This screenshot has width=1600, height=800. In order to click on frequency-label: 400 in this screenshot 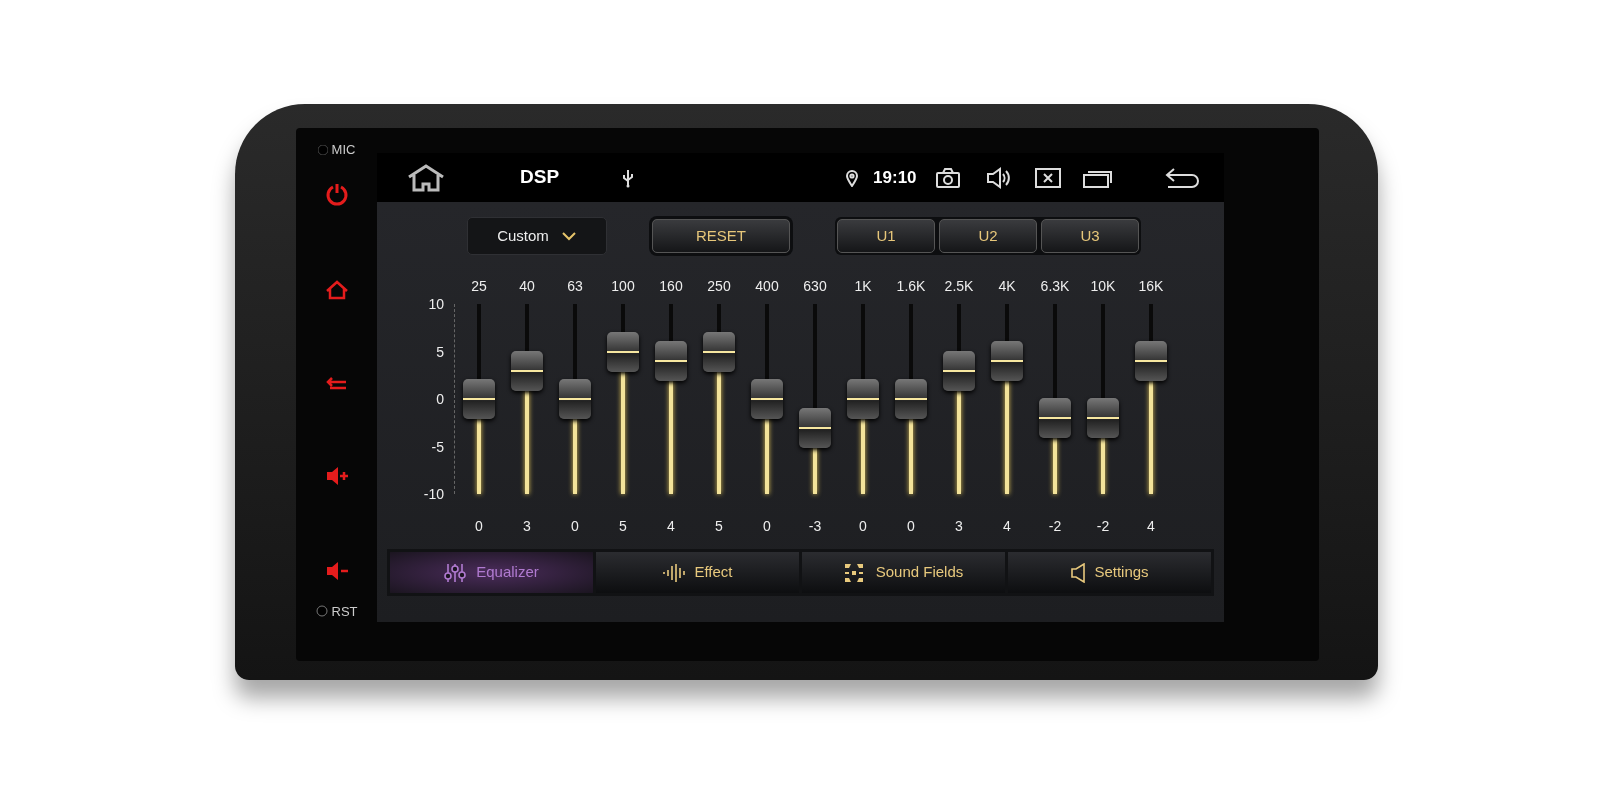, I will do `click(767, 286)`.